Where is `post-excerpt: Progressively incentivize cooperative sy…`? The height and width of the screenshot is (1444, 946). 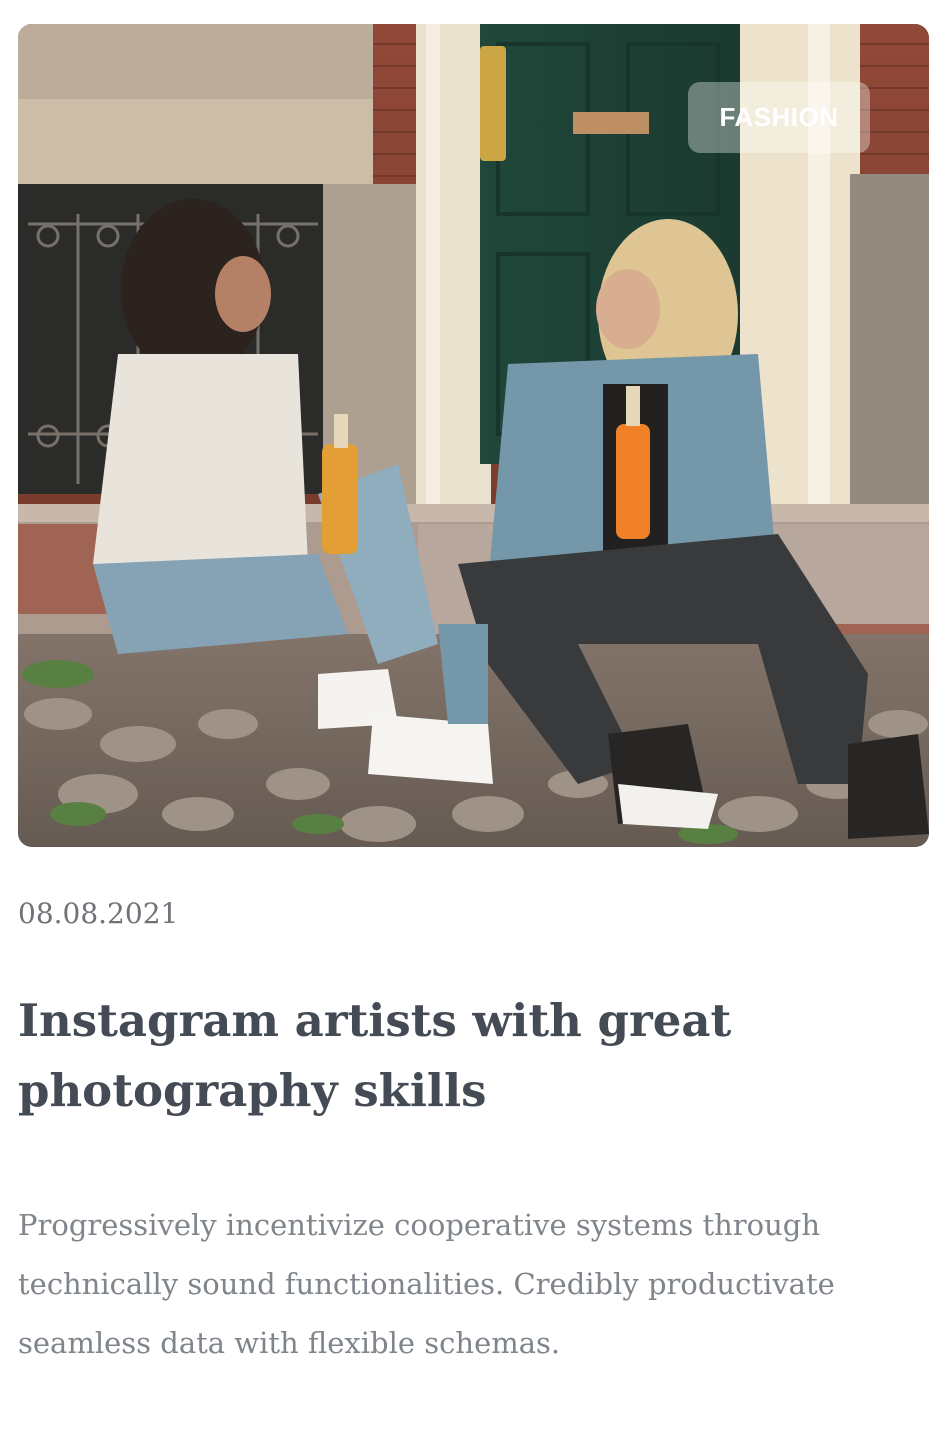 post-excerpt: Progressively incentivize cooperative sy… is located at coordinates (426, 1284).